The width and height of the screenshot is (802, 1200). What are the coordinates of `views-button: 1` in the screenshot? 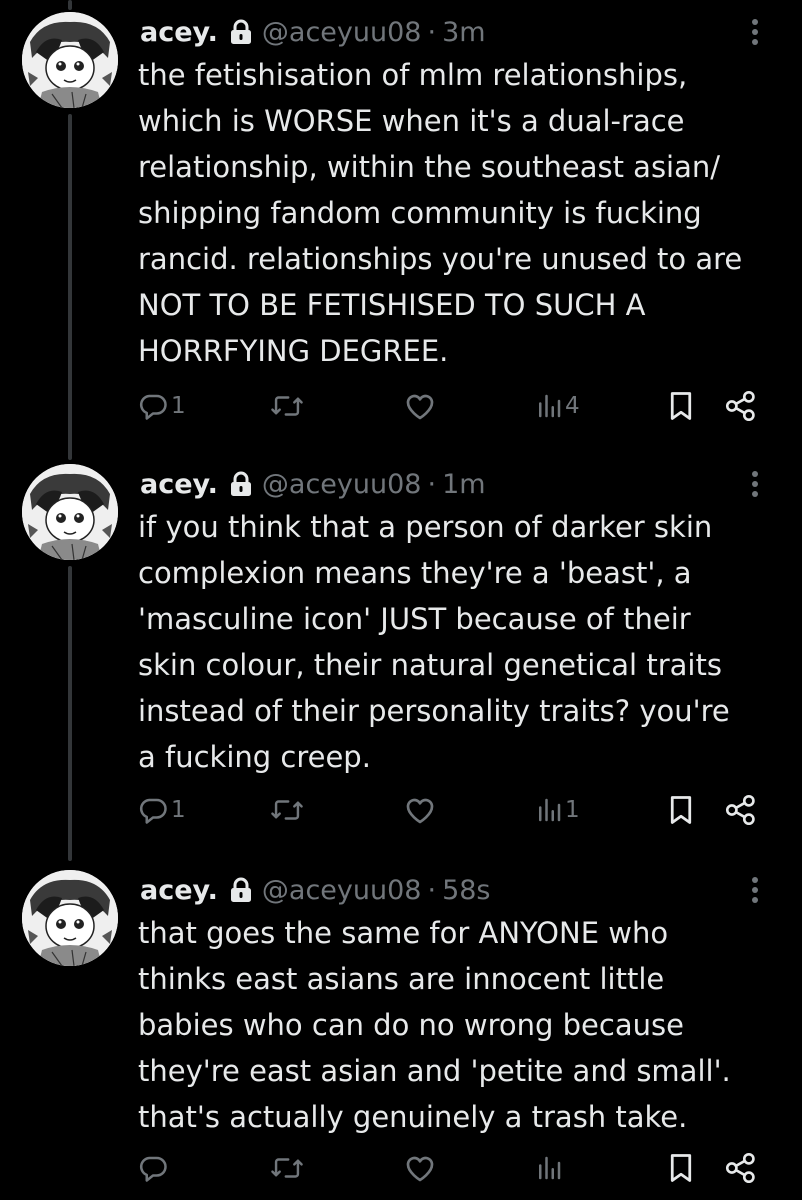 It's located at (558, 810).